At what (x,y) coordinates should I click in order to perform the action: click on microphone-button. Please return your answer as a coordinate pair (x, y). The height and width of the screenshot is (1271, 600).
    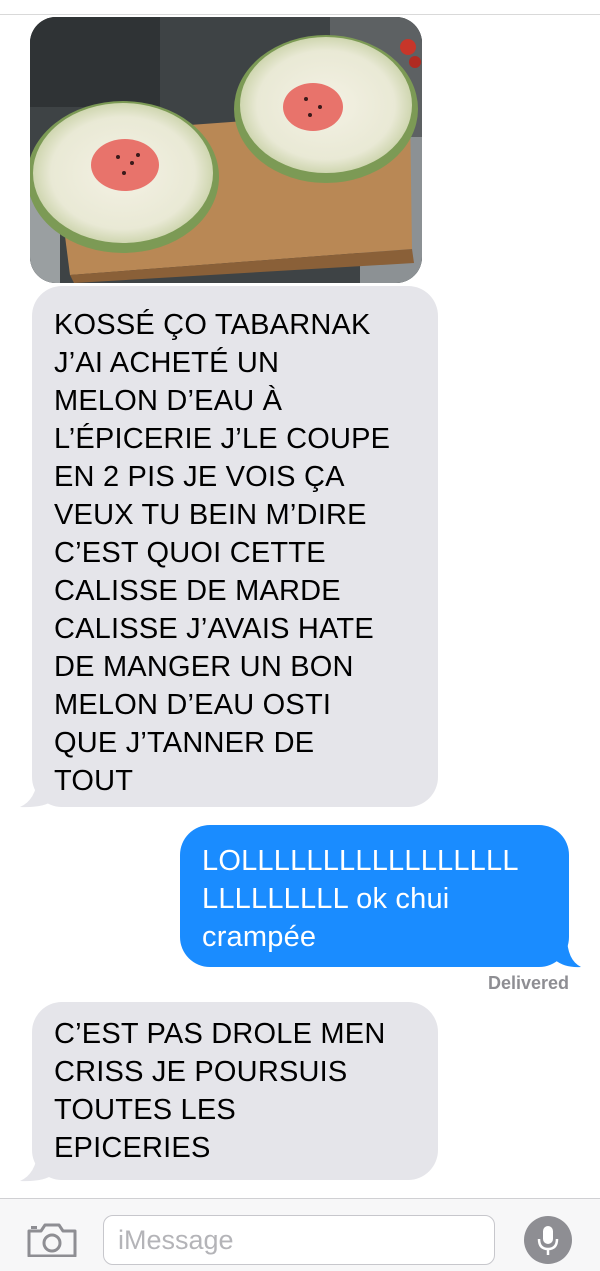
    Looking at the image, I should click on (548, 1240).